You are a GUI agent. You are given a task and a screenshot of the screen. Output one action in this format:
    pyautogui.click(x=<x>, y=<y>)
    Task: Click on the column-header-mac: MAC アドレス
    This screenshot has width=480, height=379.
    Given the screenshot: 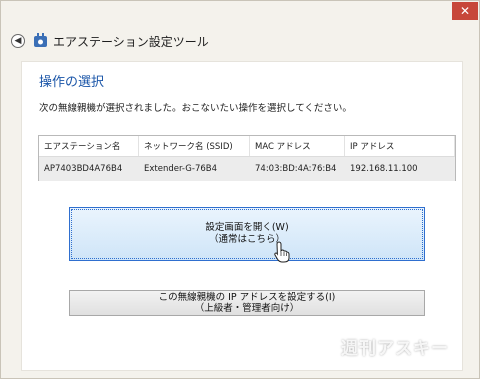 What is the action you would take?
    pyautogui.click(x=297, y=146)
    